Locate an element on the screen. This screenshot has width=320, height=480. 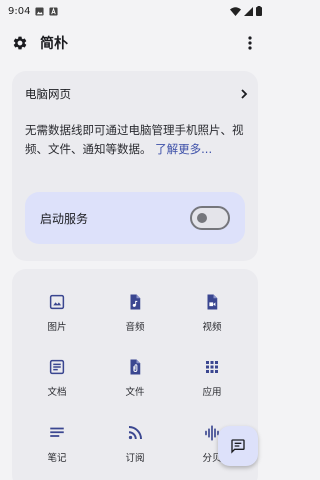
grid-label-audio: 音频 is located at coordinates (135, 327).